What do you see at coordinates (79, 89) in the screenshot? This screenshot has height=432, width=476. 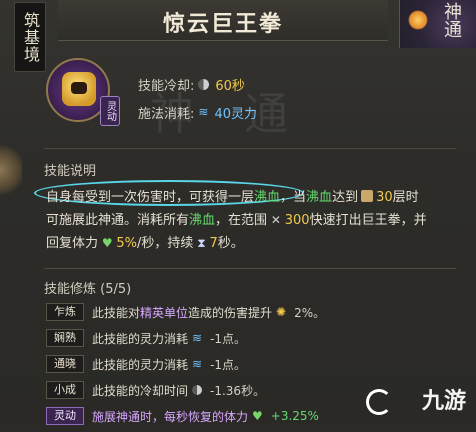 I see `fist-icon` at bounding box center [79, 89].